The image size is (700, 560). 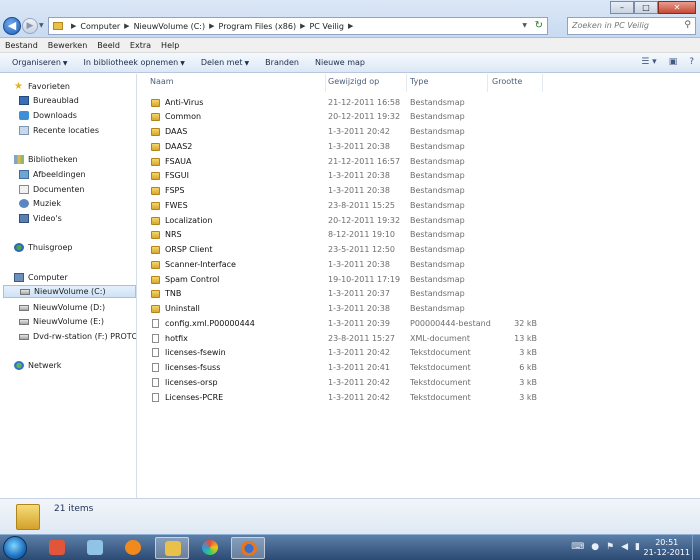 I want to click on nav-music: Muziek, so click(x=40, y=203).